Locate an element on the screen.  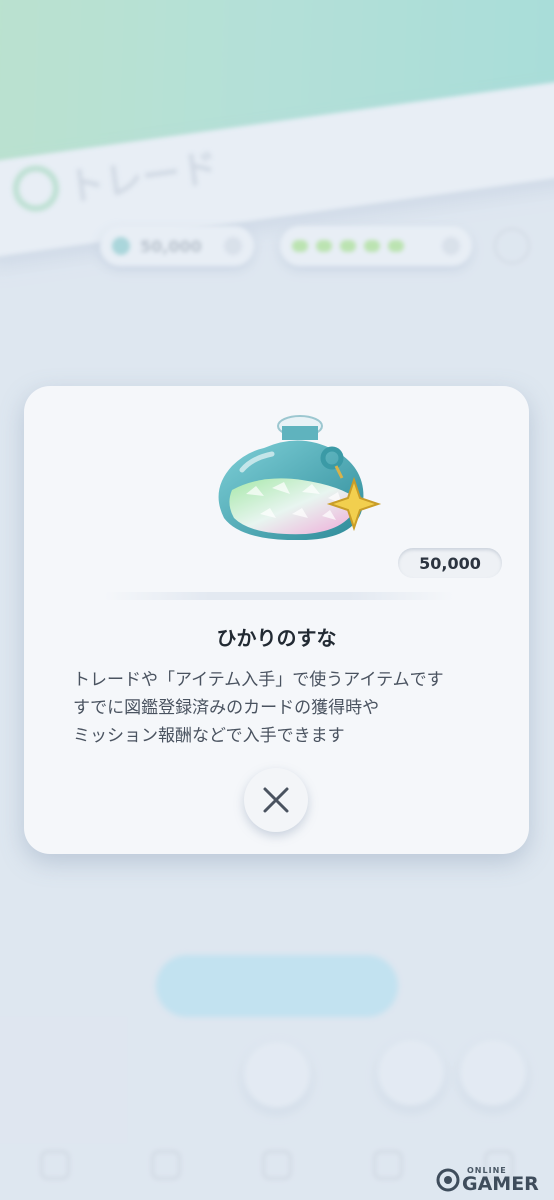
watermark-logo: ONLINE GAMER is located at coordinates (492, 1180).